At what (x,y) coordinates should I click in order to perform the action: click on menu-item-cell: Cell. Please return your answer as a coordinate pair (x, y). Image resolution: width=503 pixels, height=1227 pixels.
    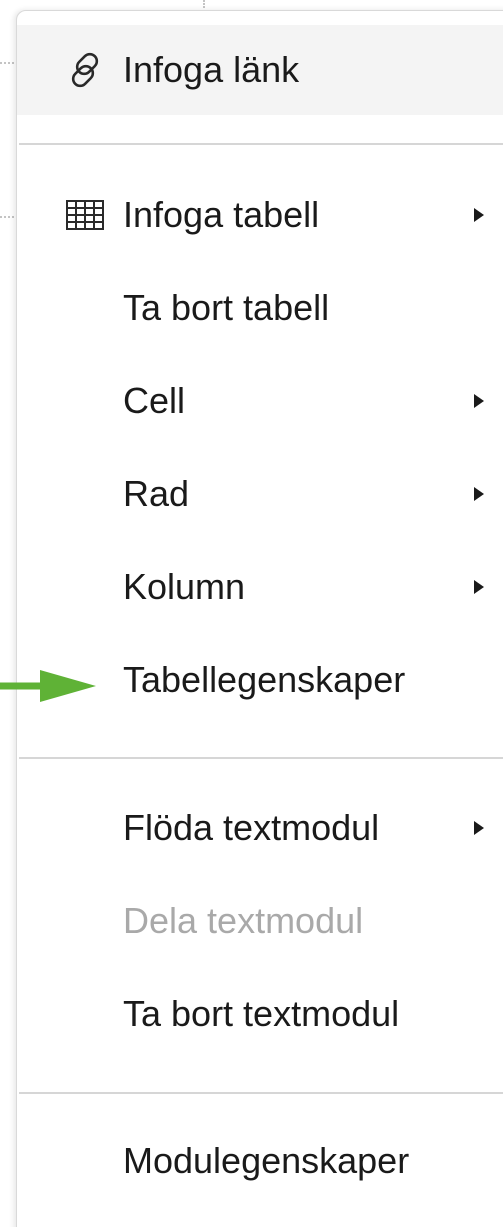
    Looking at the image, I should click on (260, 401).